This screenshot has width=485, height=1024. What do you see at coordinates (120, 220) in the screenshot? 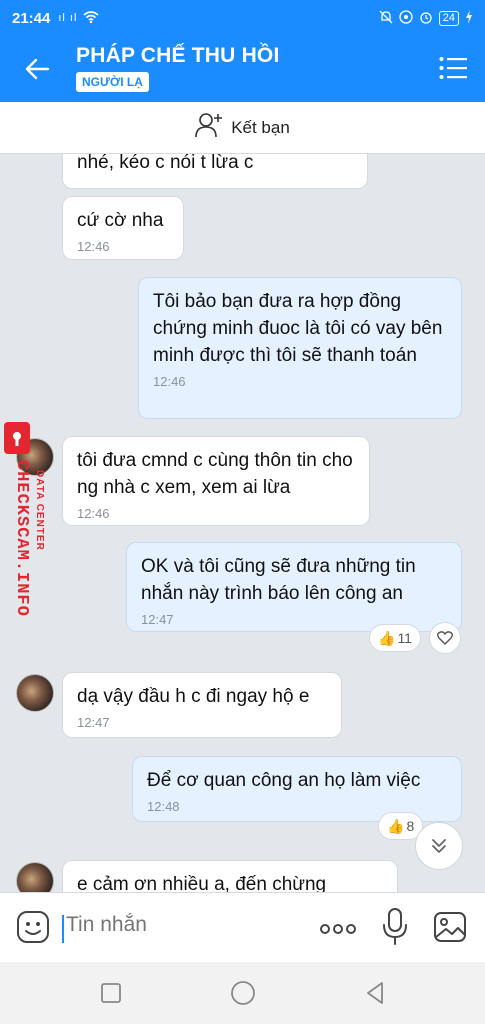
I see `message-text: cứ cờ nha` at bounding box center [120, 220].